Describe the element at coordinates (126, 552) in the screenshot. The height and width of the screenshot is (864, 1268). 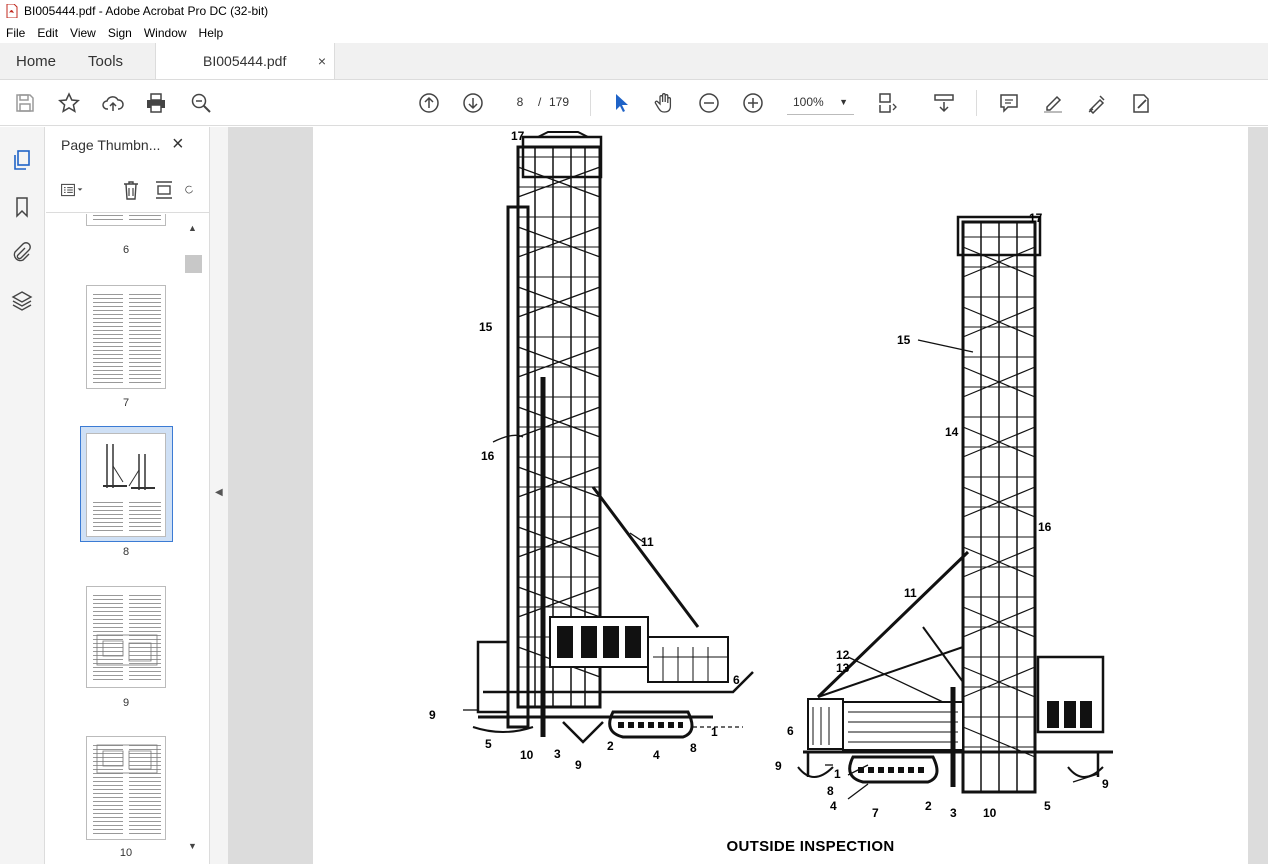
I see `thumbnail-page-label: 8` at that location.